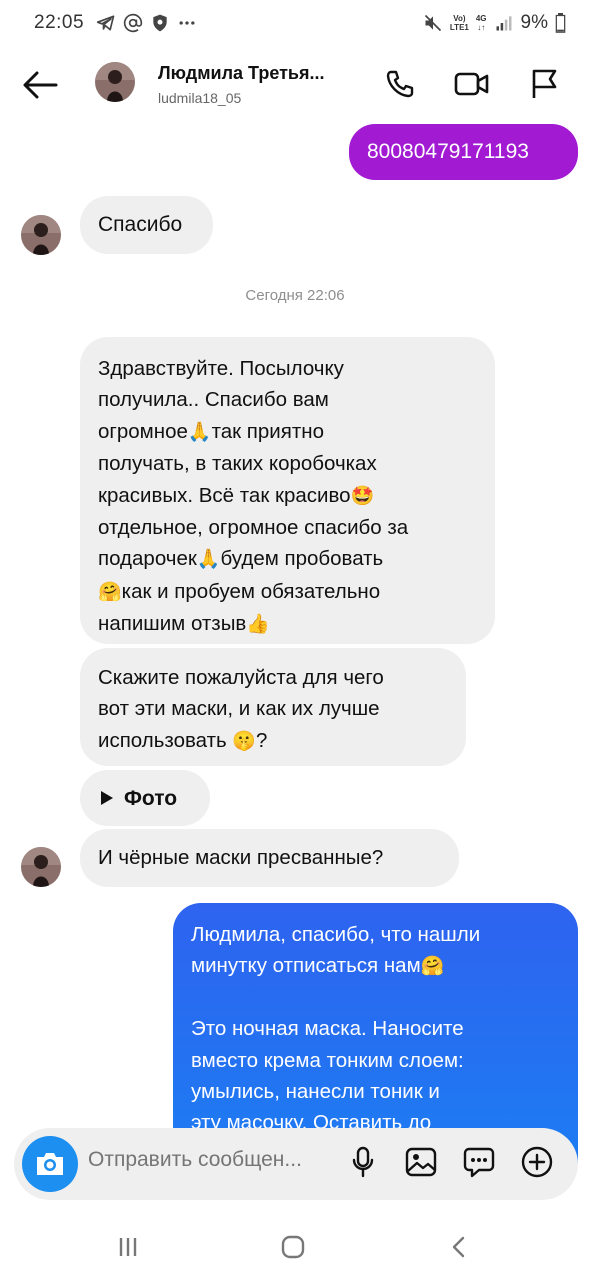  I want to click on message-line: получать, в таких коробочках, so click(237, 464).